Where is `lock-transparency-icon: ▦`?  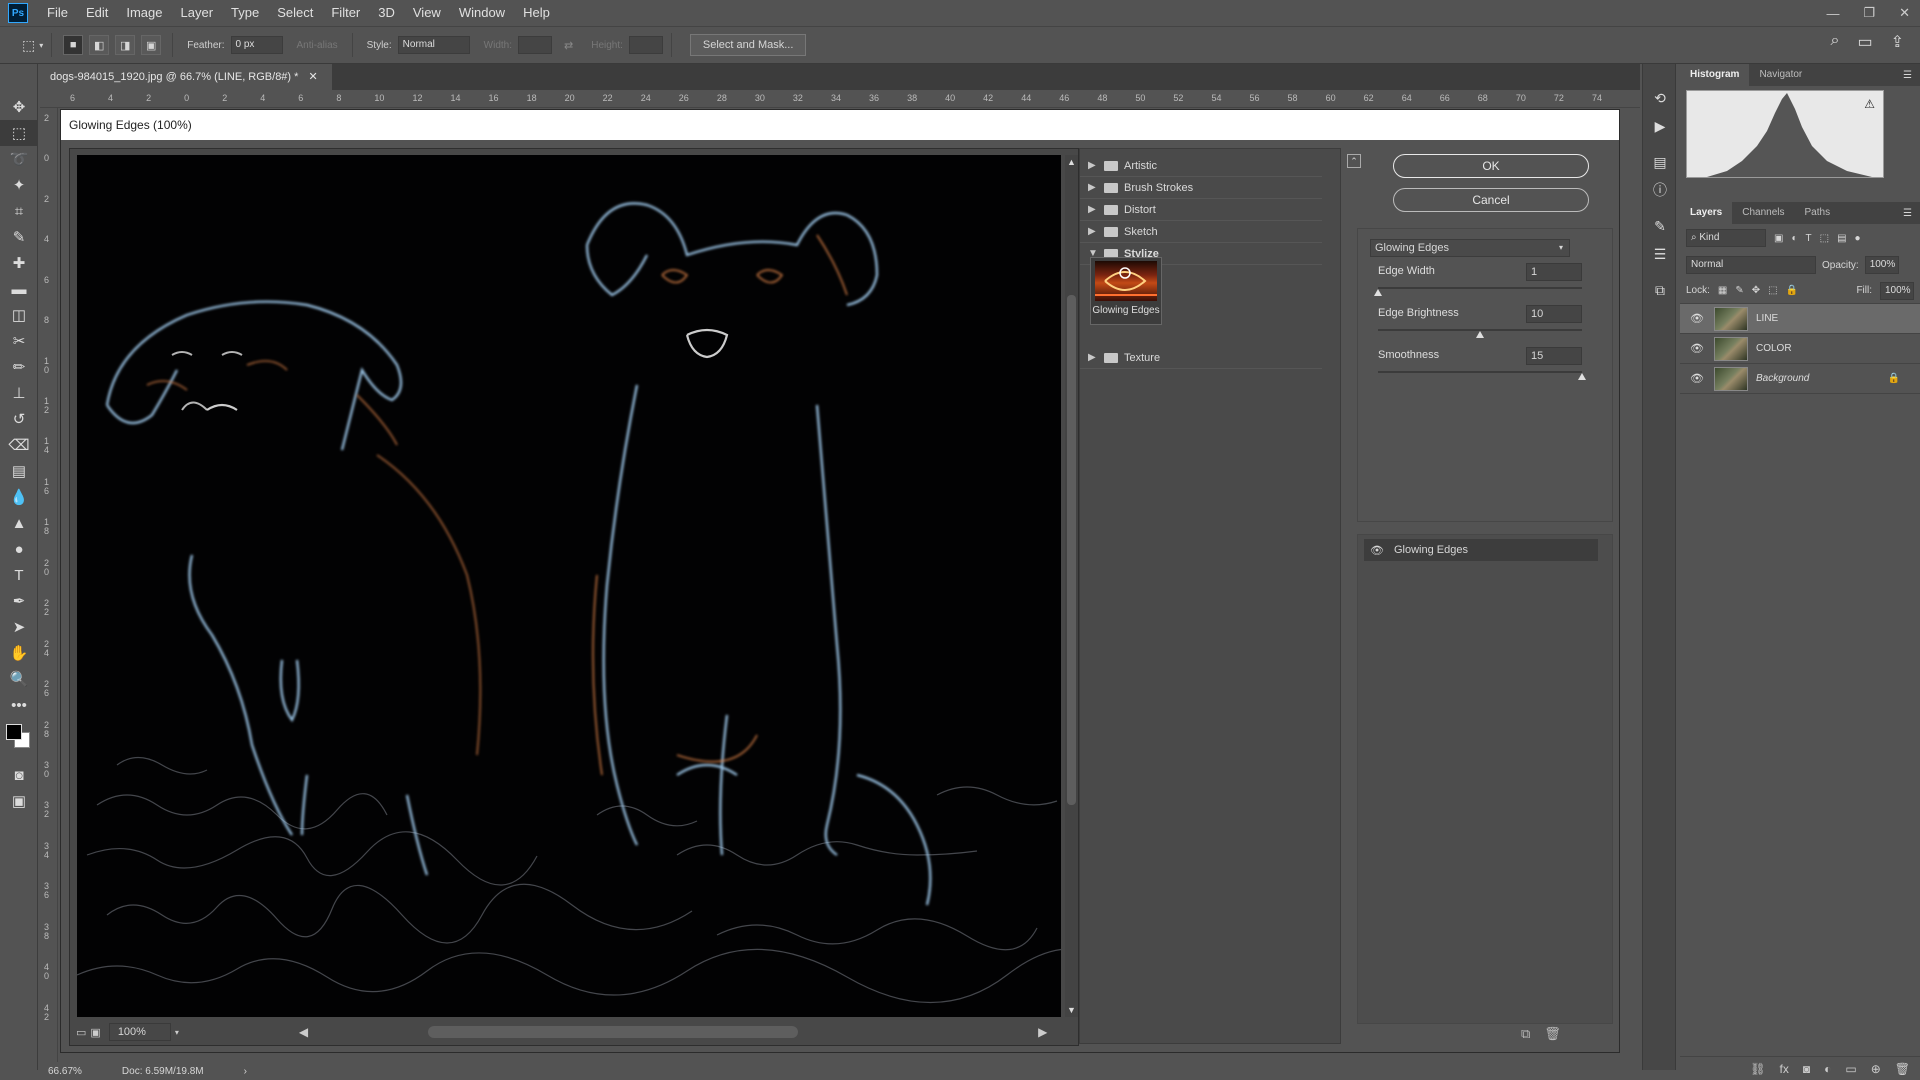
lock-transparency-icon: ▦ is located at coordinates (1722, 290).